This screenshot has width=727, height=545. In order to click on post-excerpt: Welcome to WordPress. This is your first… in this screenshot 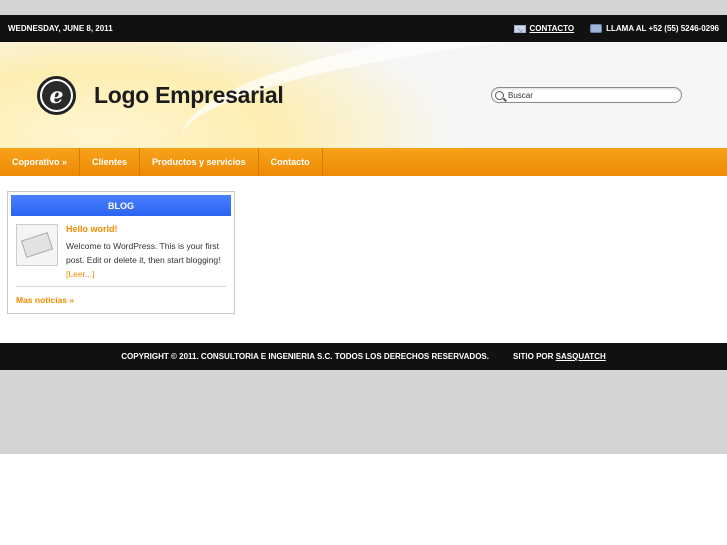, I will do `click(143, 253)`.